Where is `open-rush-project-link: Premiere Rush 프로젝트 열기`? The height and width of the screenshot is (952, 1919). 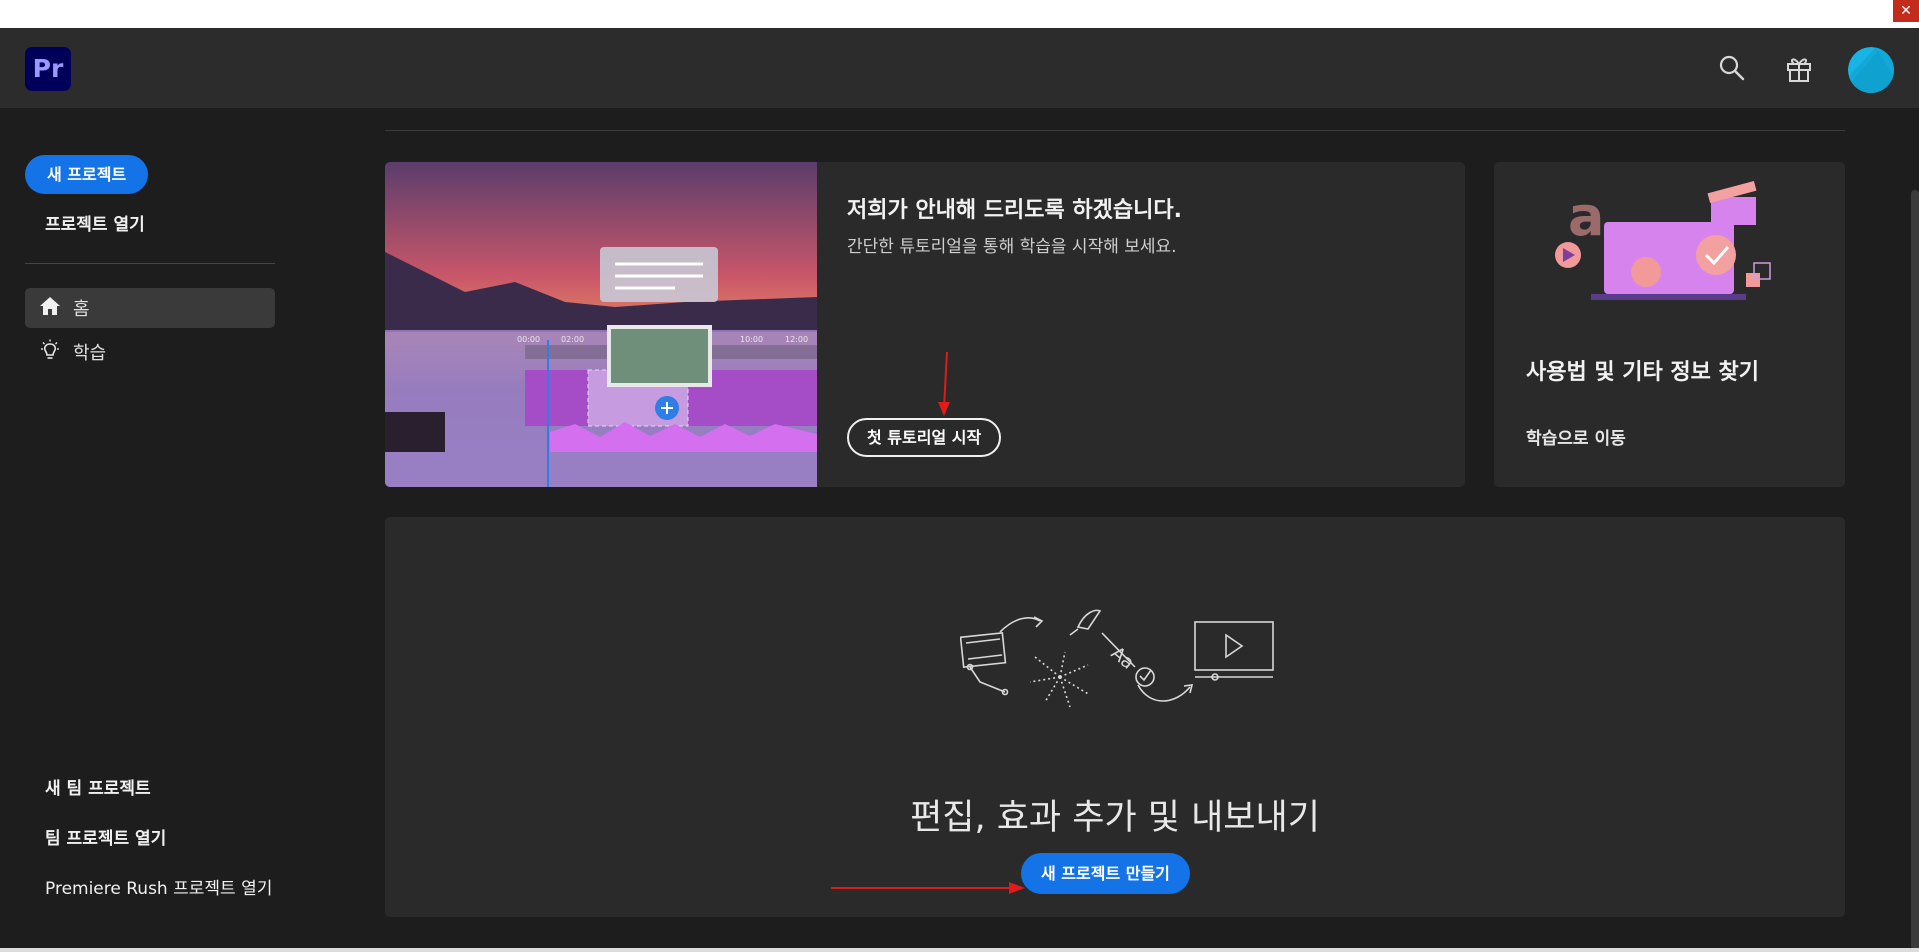
open-rush-project-link: Premiere Rush 프로젝트 열기 is located at coordinates (158, 886).